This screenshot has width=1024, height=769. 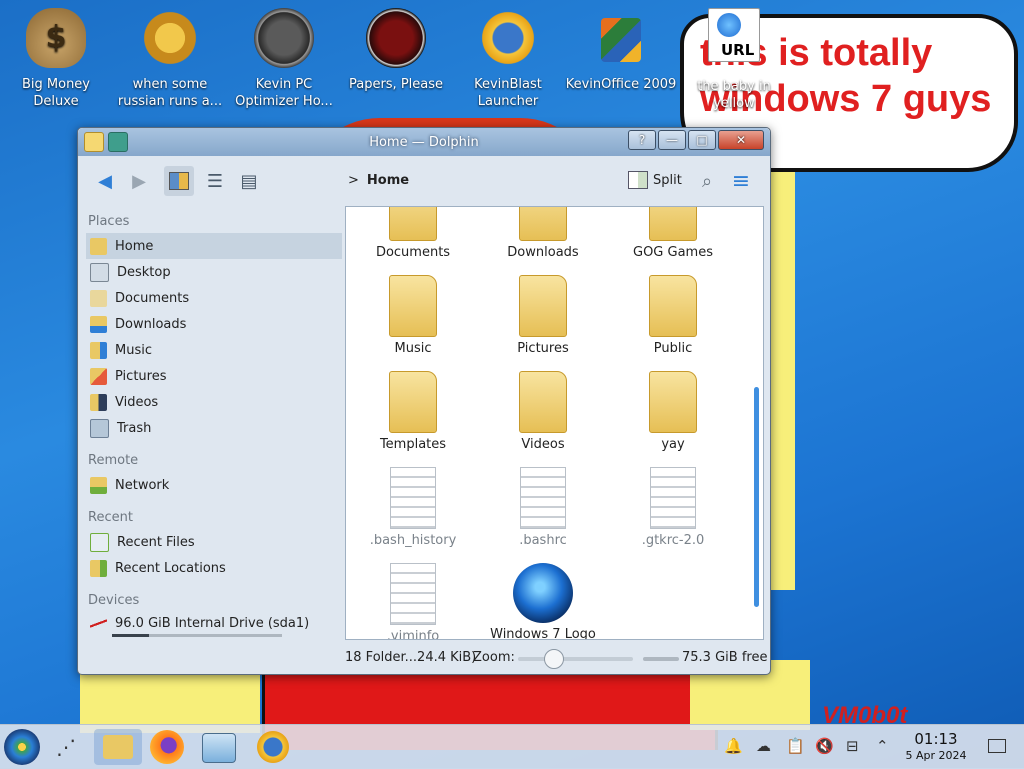 What do you see at coordinates (543, 498) in the screenshot?
I see `text-file-icon` at bounding box center [543, 498].